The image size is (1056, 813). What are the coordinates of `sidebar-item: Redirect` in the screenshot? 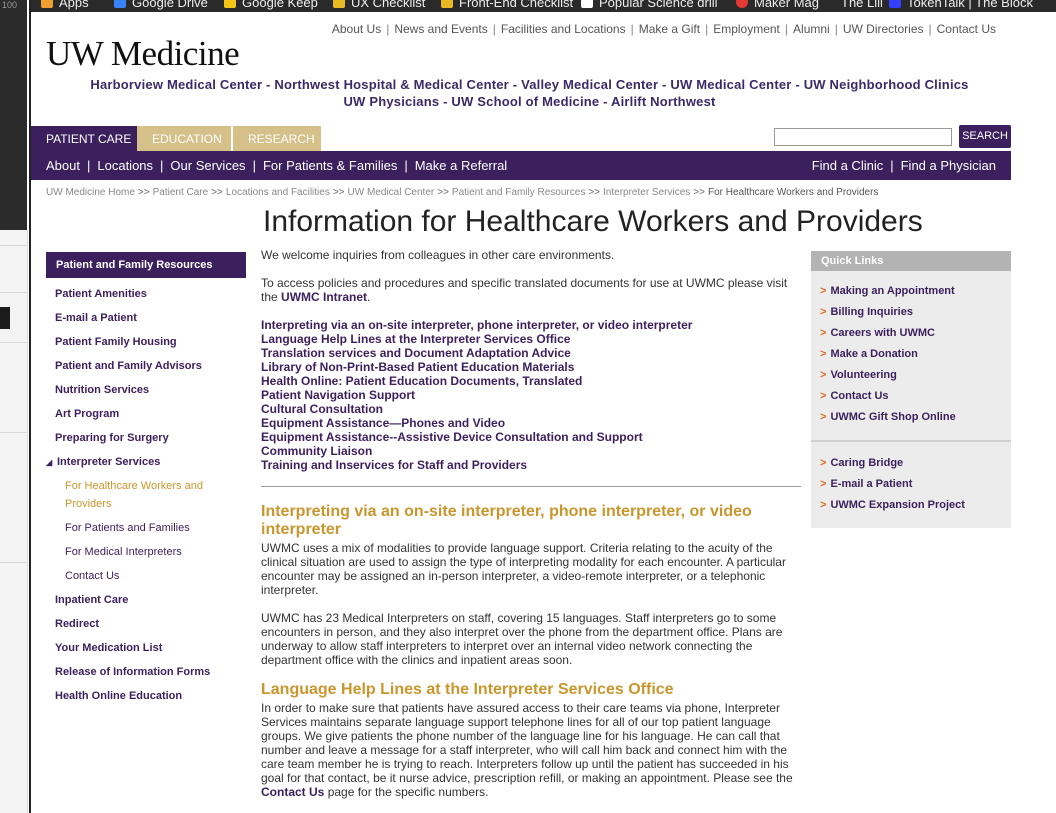 It's located at (146, 624).